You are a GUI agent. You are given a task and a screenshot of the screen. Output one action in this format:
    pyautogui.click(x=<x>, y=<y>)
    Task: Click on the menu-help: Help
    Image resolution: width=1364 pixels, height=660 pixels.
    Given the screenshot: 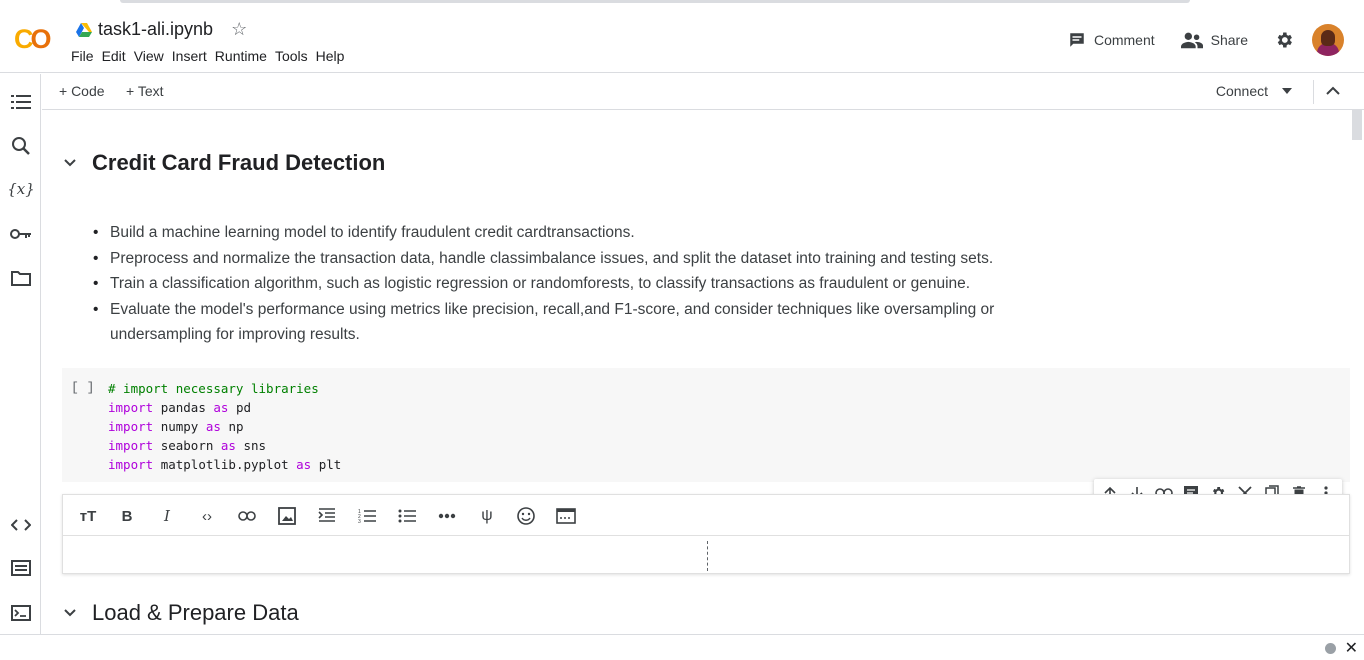 What is the action you would take?
    pyautogui.click(x=334, y=56)
    